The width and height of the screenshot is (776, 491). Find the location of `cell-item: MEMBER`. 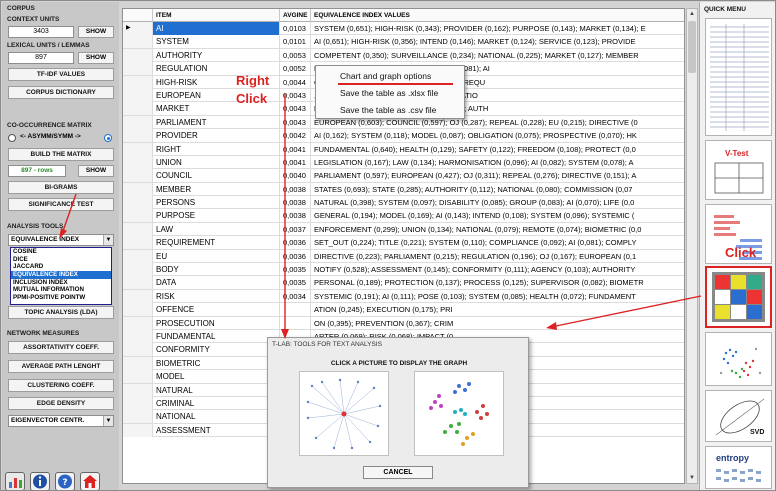

cell-item: MEMBER is located at coordinates (216, 189).